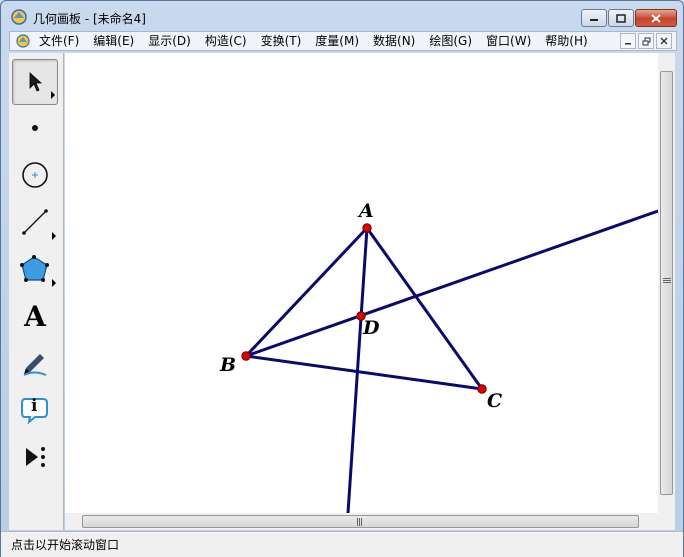 The height and width of the screenshot is (557, 684). I want to click on text-a-icon: A, so click(35, 316).